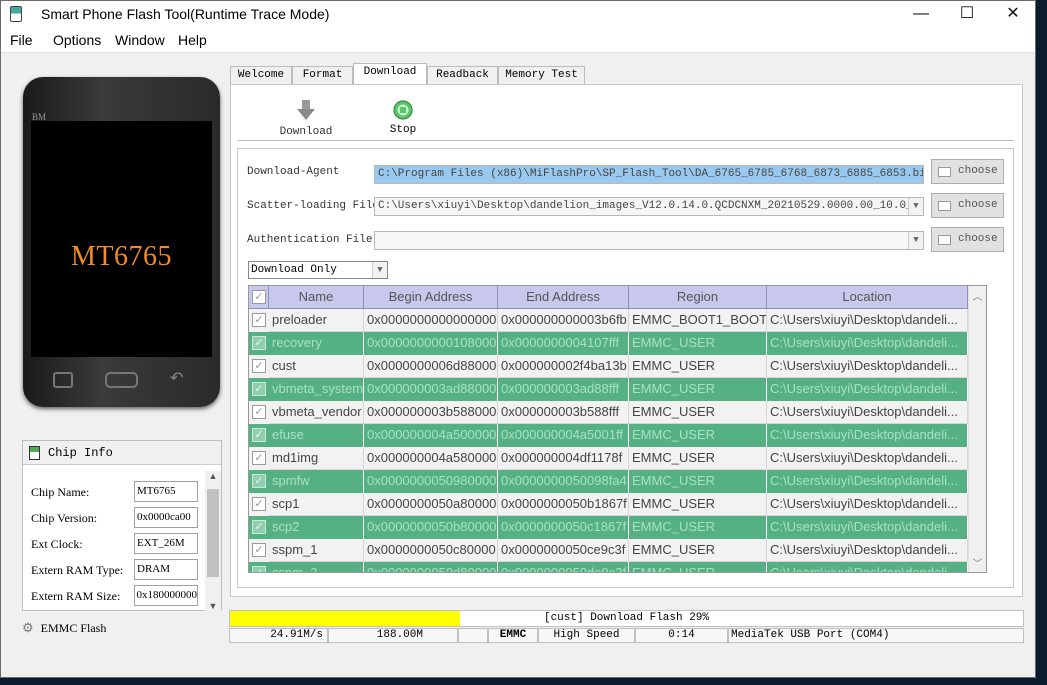 Image resolution: width=1047 pixels, height=685 pixels. Describe the element at coordinates (649, 240) in the screenshot. I see `auth-file-field: ▼` at that location.